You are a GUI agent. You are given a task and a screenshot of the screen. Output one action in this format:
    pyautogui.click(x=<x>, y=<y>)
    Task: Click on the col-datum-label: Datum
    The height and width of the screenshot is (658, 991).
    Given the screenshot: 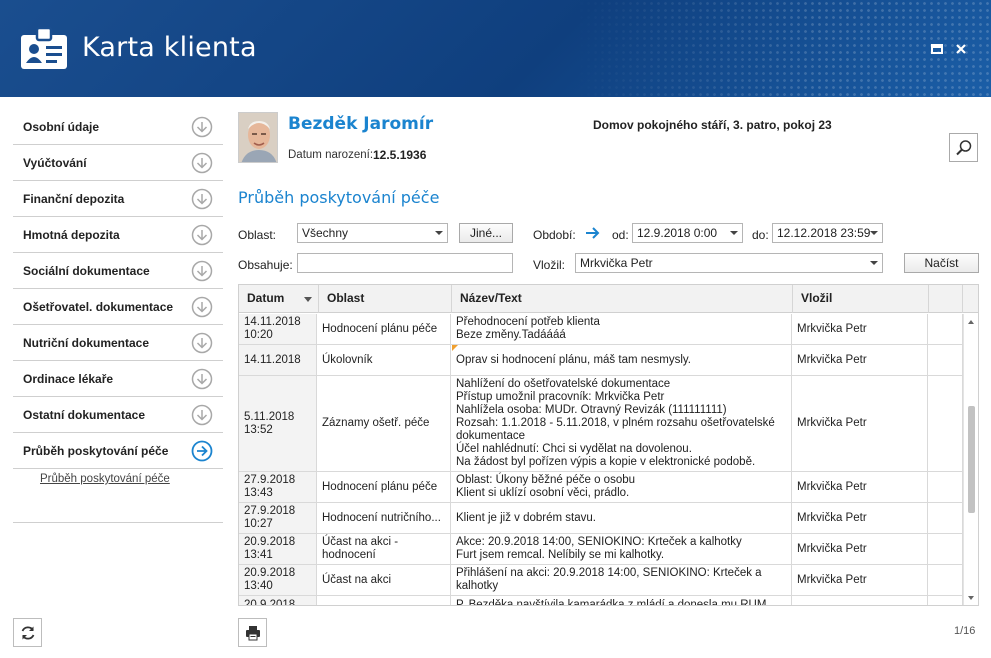 What is the action you would take?
    pyautogui.click(x=266, y=298)
    